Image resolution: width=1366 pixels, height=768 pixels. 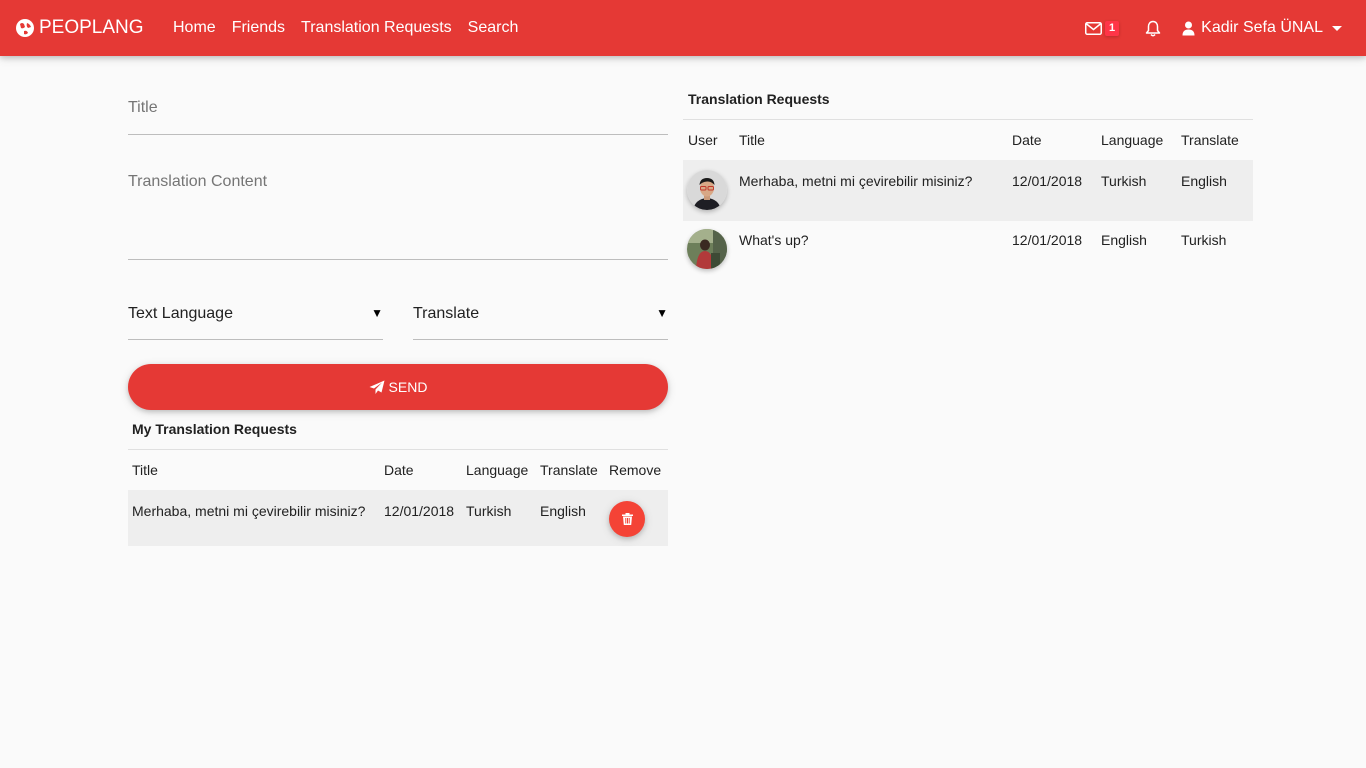 I want to click on col-translate: Translate, so click(x=1210, y=140).